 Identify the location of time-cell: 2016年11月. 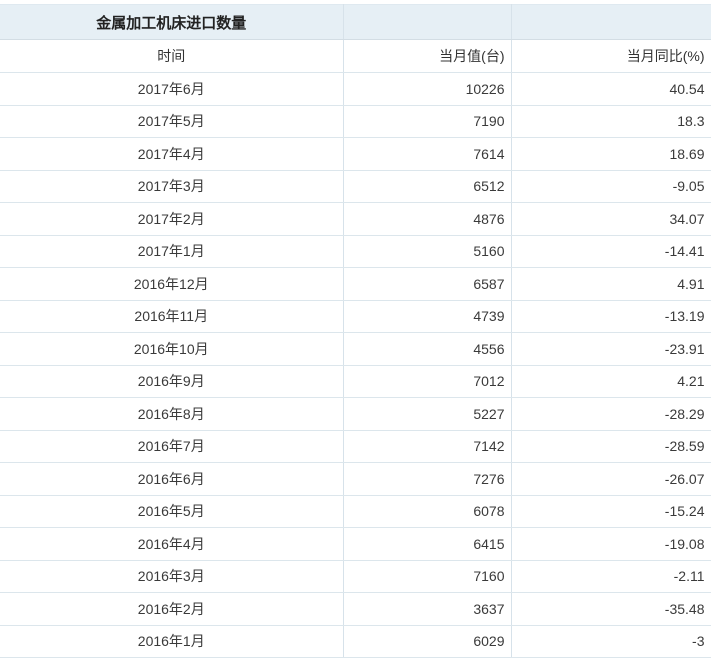
(172, 316).